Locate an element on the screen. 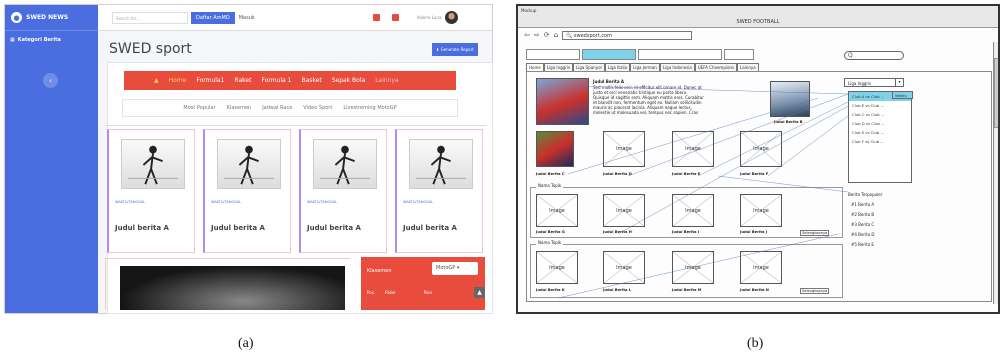 The width and height of the screenshot is (1001, 363). scroll-top-button: ▲ is located at coordinates (479, 292).